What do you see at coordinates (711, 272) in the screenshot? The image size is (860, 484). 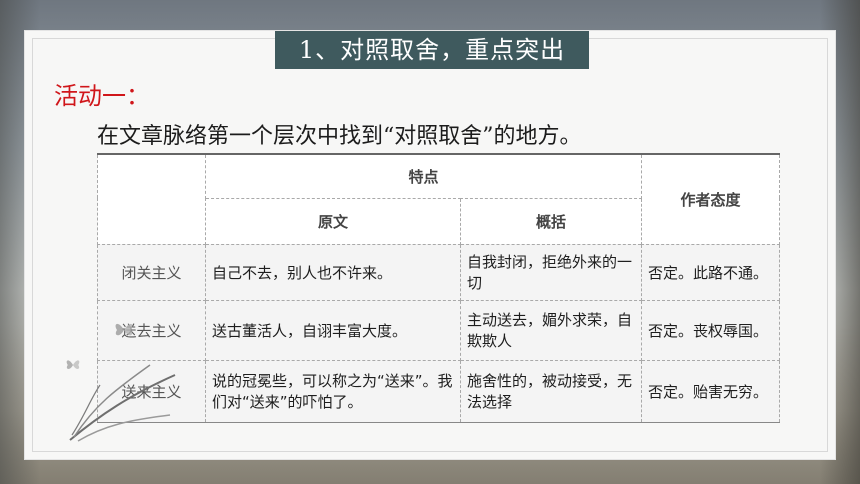 I see `cell-attitude: 否定。此路不通。` at bounding box center [711, 272].